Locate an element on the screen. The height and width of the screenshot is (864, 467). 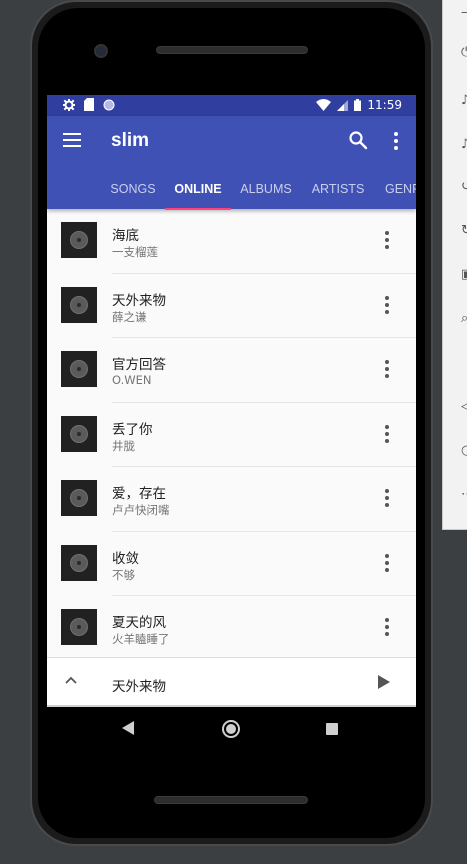
song-artist: 一支榴莲 is located at coordinates (135, 252).